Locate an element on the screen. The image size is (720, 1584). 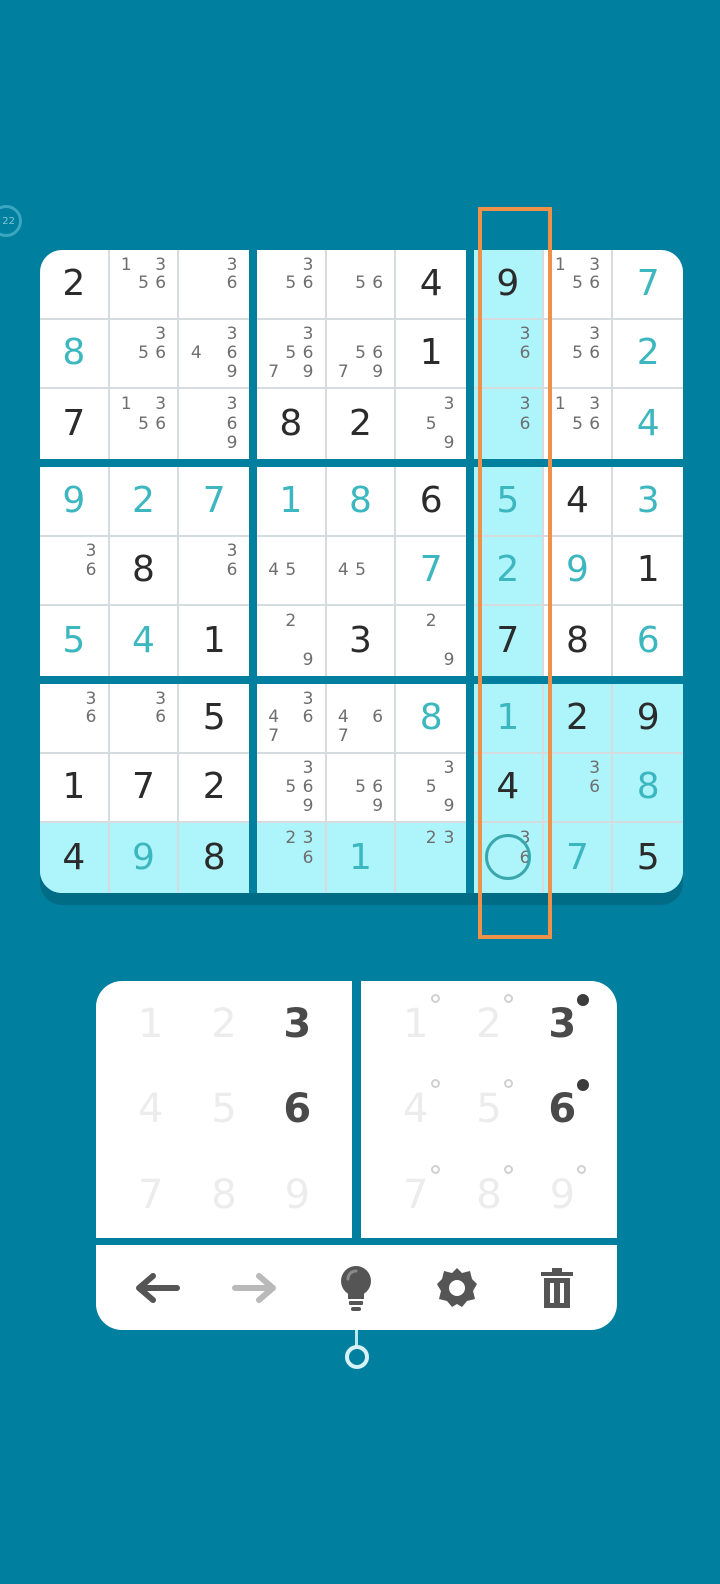
board-cell: 569 is located at coordinates (361, 788).